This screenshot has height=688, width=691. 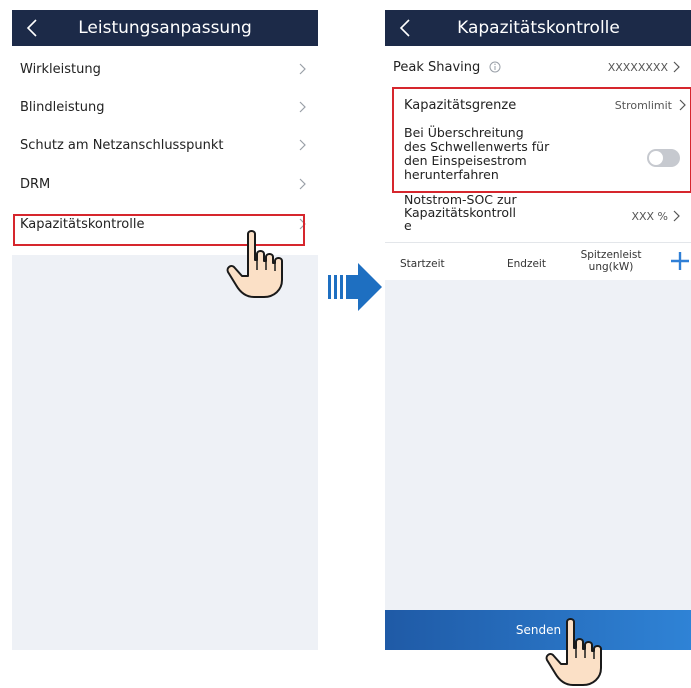 What do you see at coordinates (422, 264) in the screenshot?
I see `column-header-start: Startzeit` at bounding box center [422, 264].